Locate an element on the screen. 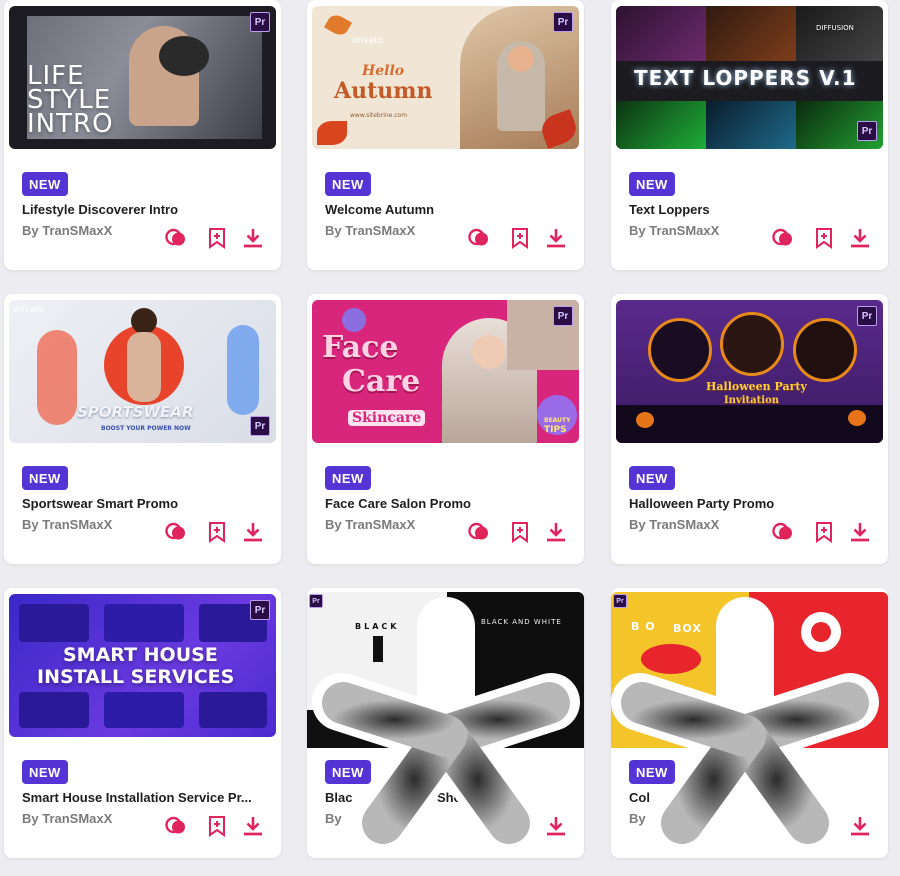 This screenshot has width=900, height=876. thumb-title-line: Invitation is located at coordinates (752, 400).